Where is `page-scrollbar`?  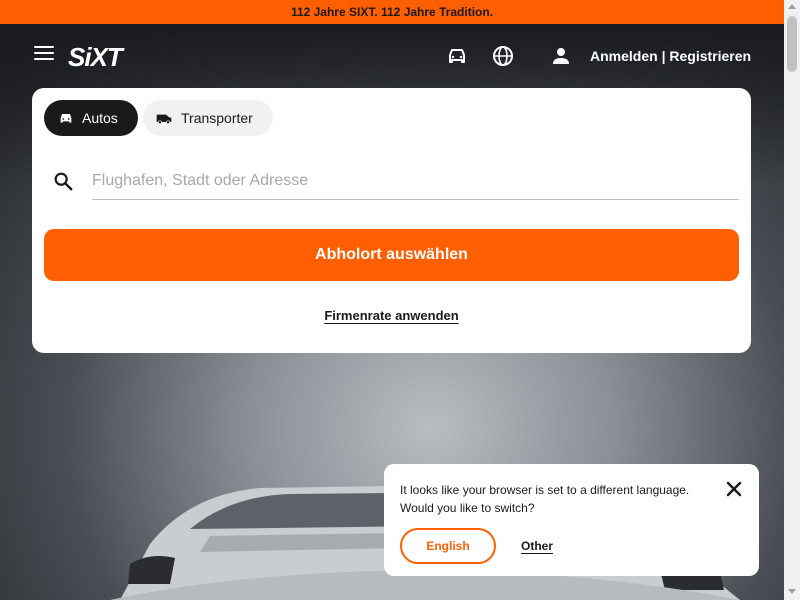
page-scrollbar is located at coordinates (792, 300).